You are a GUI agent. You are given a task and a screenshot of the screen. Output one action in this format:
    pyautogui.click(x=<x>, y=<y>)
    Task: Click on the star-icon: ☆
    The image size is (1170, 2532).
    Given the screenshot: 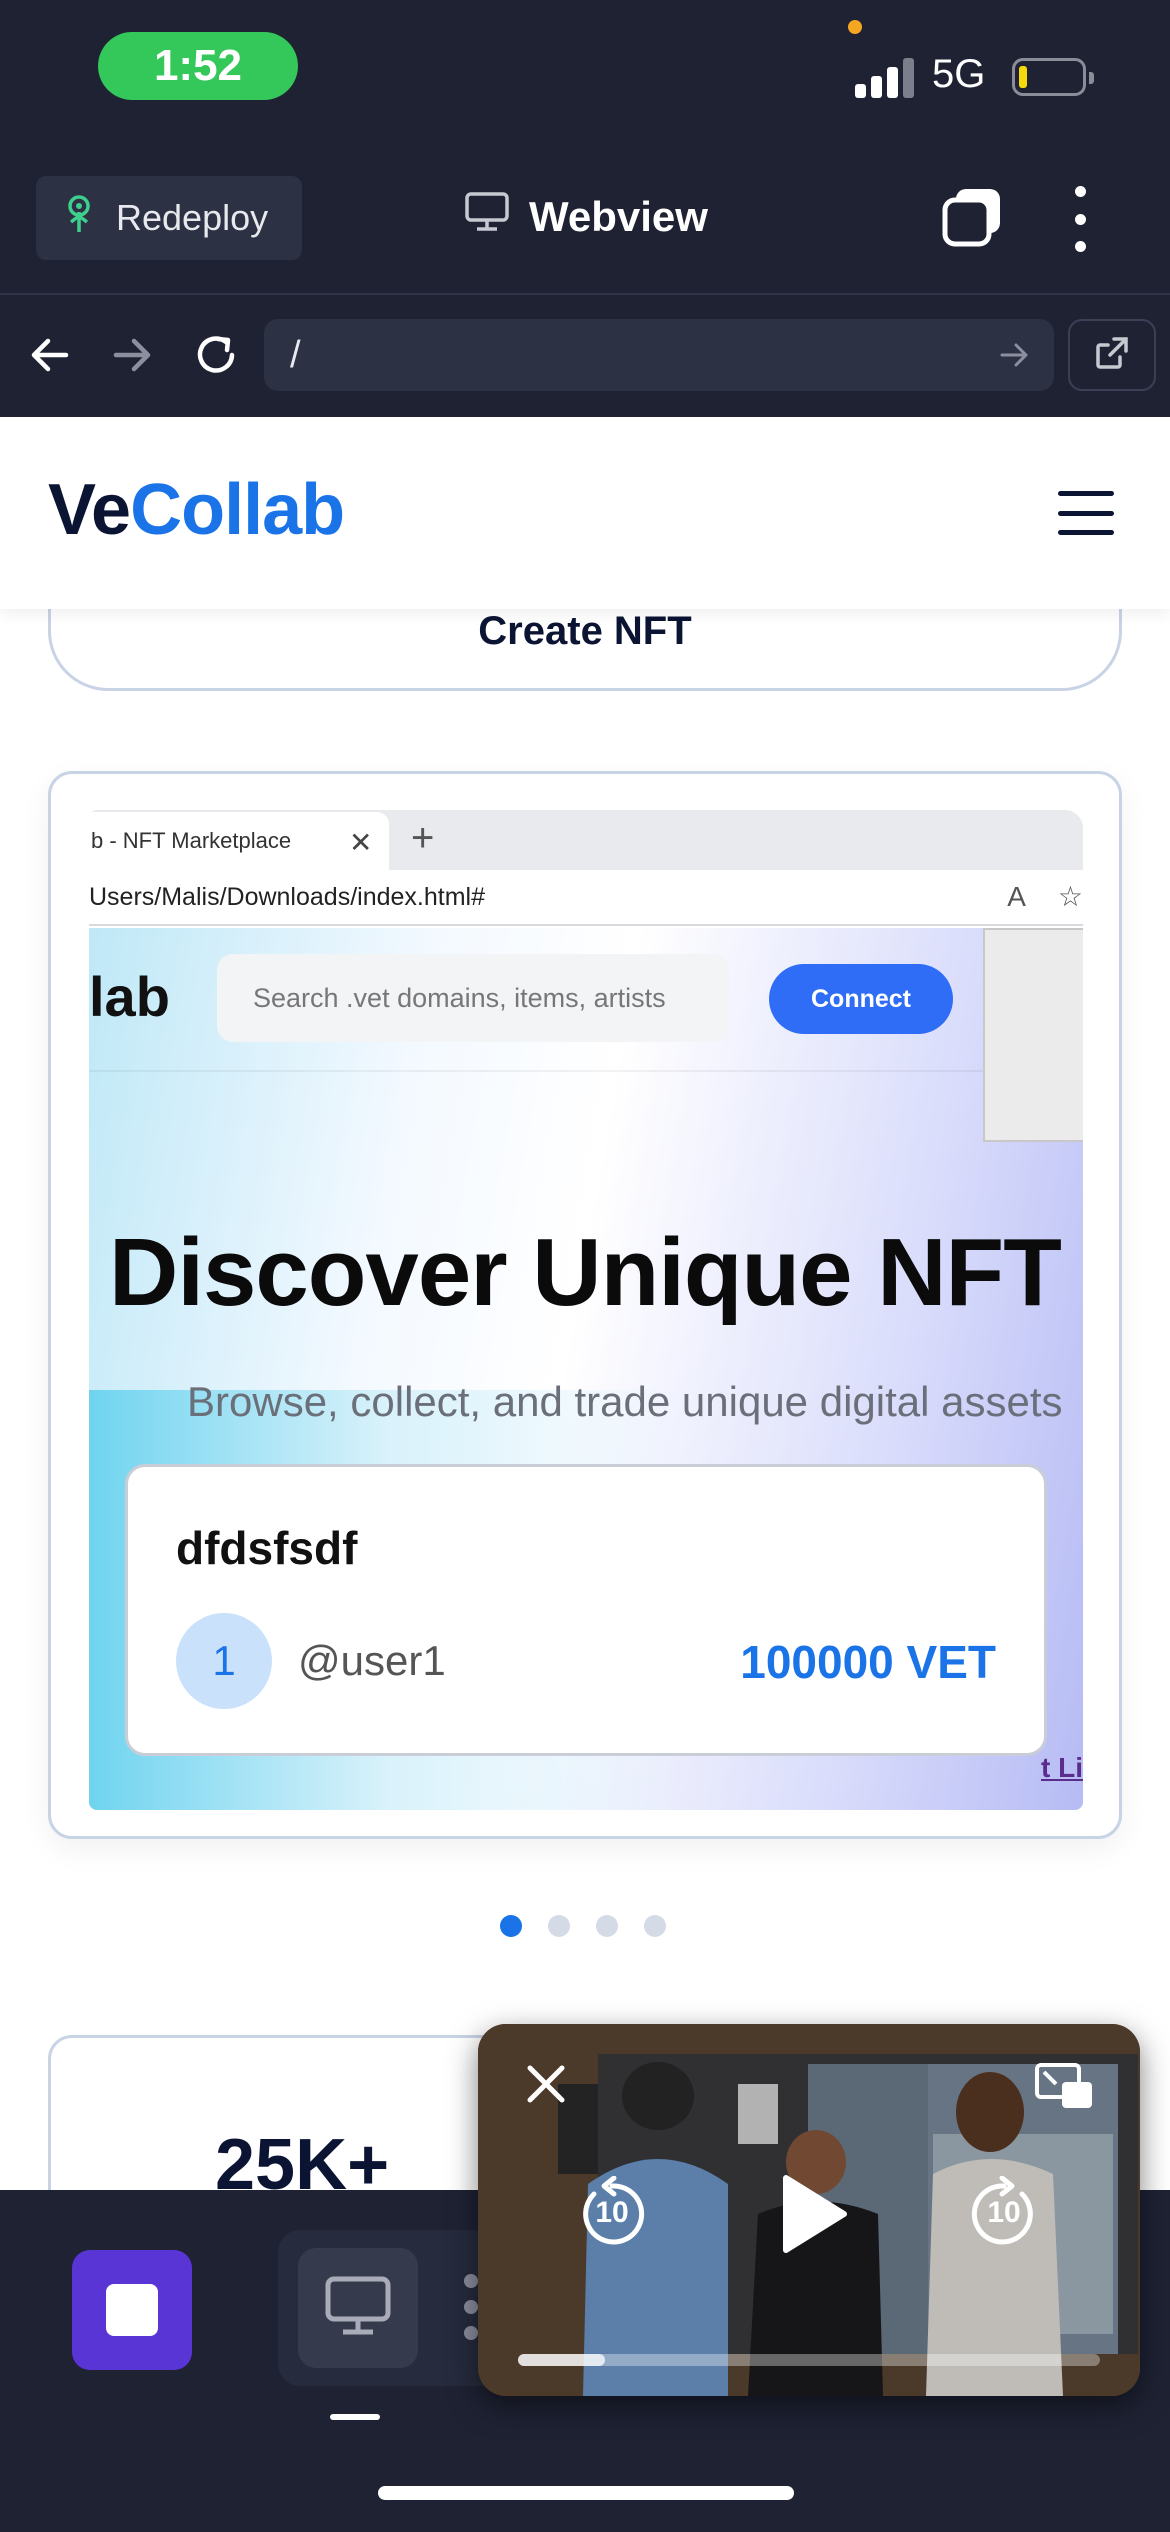 What is the action you would take?
    pyautogui.click(x=1070, y=896)
    